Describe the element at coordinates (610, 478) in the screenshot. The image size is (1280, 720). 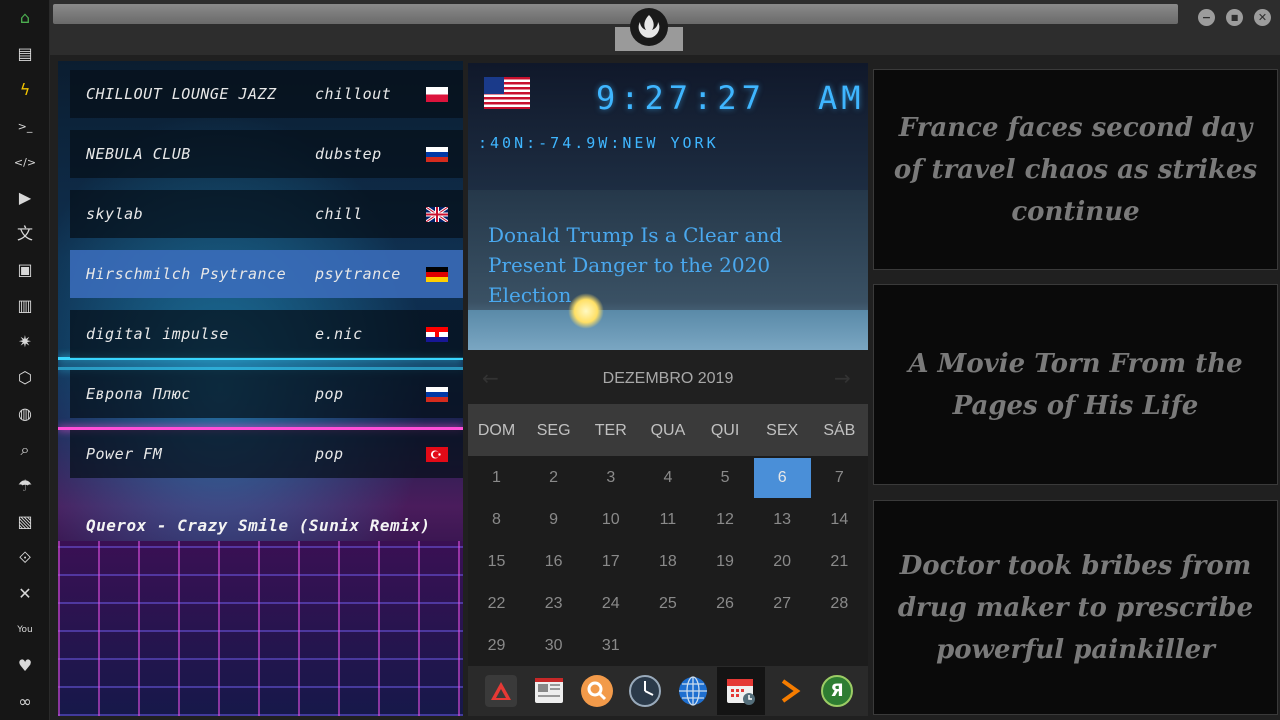
I see `calendar-day: 3` at that location.